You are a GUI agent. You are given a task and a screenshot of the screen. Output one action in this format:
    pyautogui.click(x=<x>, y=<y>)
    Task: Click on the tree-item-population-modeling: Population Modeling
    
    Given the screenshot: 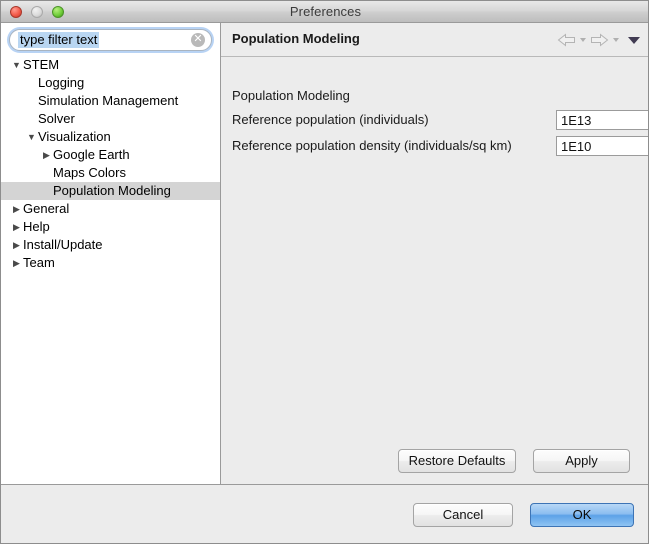 What is the action you would take?
    pyautogui.click(x=110, y=191)
    